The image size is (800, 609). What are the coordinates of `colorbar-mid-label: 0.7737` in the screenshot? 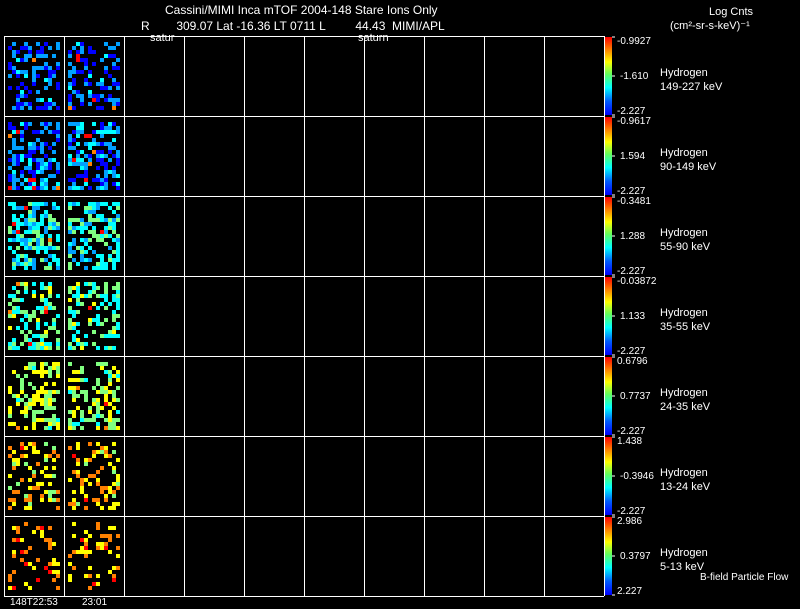 It's located at (635, 396).